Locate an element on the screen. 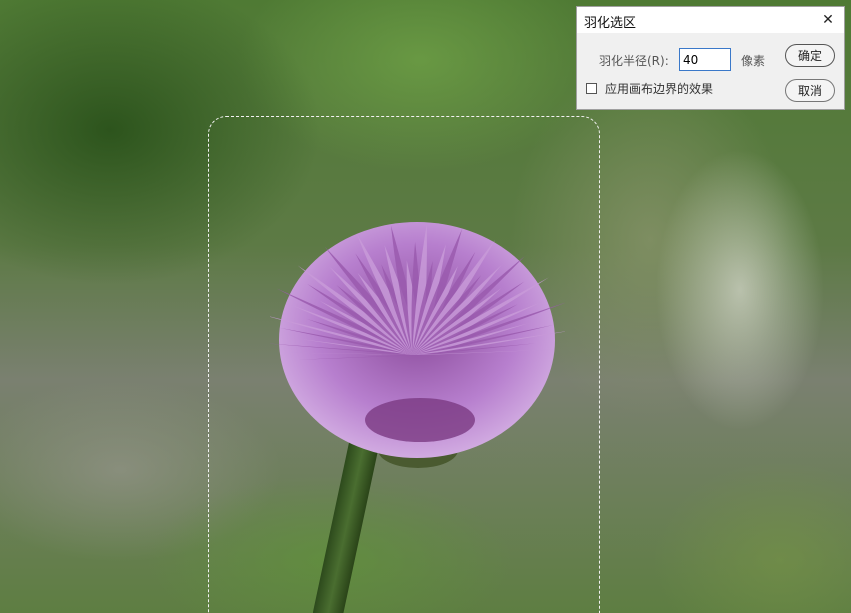 The image size is (851, 613). dialog-titlebar: 羽化选区 ✕ is located at coordinates (710, 20).